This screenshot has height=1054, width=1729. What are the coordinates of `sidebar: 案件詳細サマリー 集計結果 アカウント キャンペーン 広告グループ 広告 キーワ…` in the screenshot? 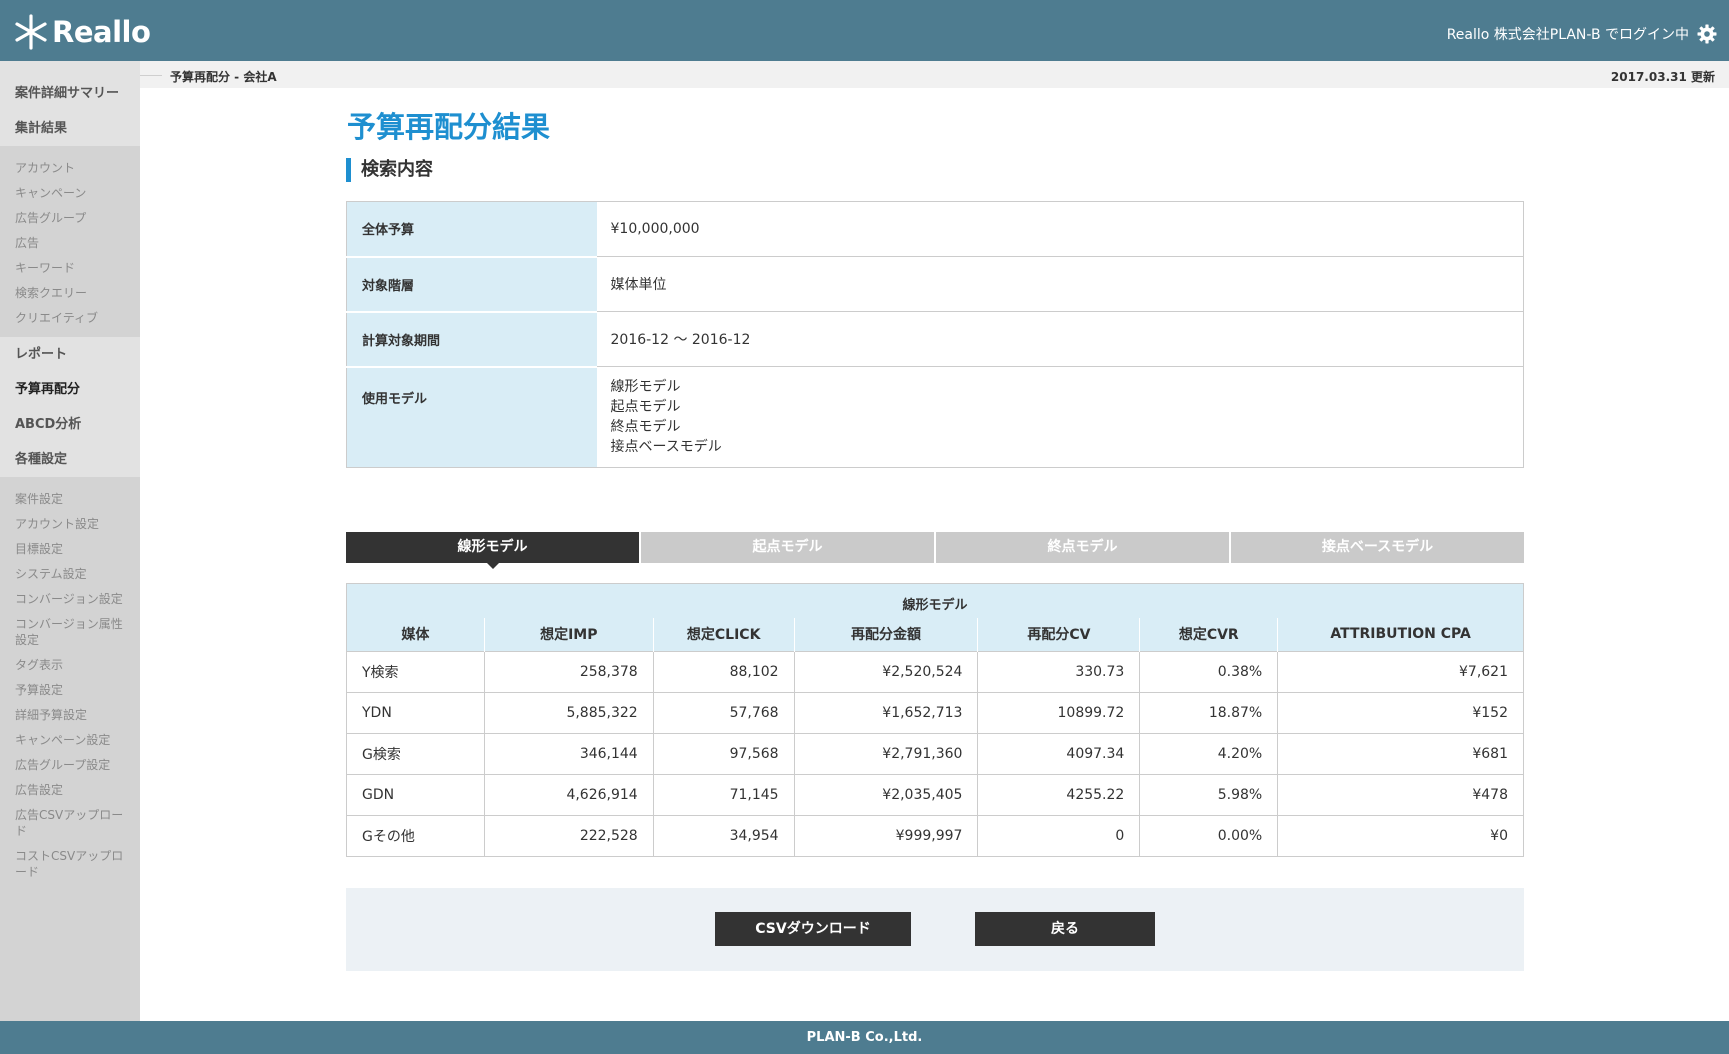 It's located at (70, 541).